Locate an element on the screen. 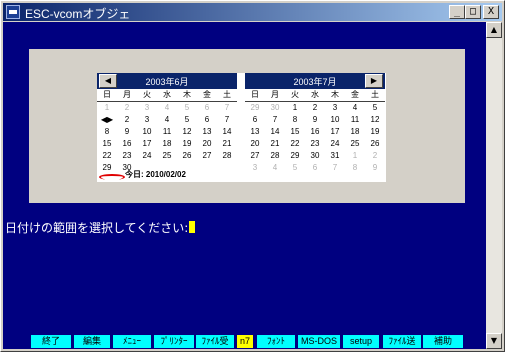  close-button: X is located at coordinates (491, 12).